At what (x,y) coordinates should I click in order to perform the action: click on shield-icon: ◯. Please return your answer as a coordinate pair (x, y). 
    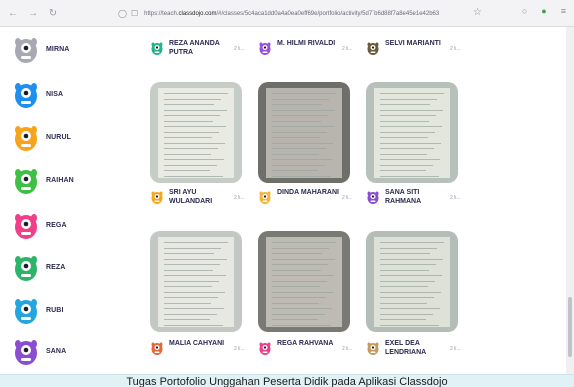
    Looking at the image, I should click on (122, 13).